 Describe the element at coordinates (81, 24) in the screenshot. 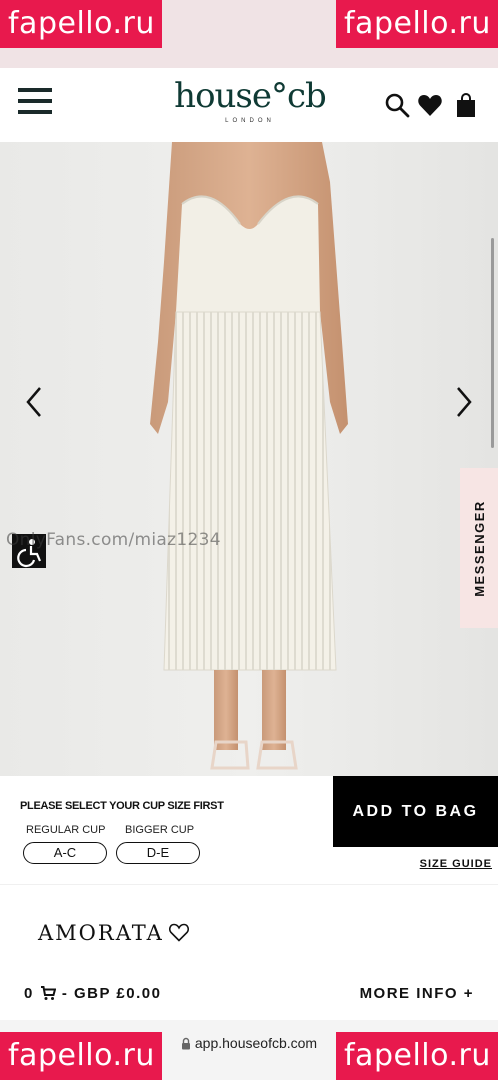

I see `watermark-top-left: fapello.ru` at that location.